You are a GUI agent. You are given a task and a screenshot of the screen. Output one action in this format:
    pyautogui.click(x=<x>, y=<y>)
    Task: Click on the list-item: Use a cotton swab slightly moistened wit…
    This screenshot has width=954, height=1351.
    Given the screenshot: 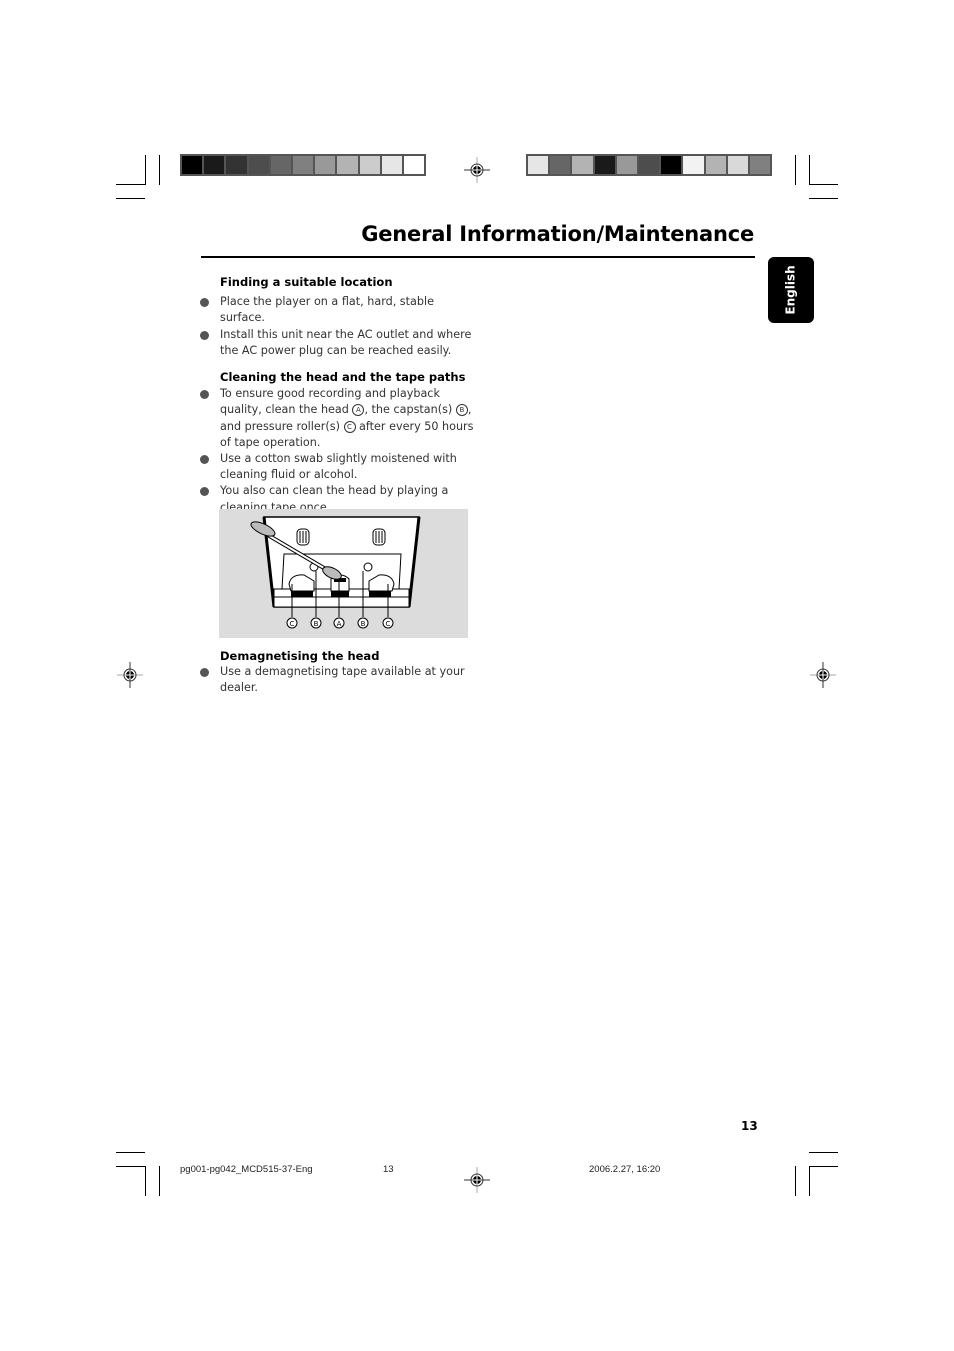 What is the action you would take?
    pyautogui.click(x=337, y=467)
    